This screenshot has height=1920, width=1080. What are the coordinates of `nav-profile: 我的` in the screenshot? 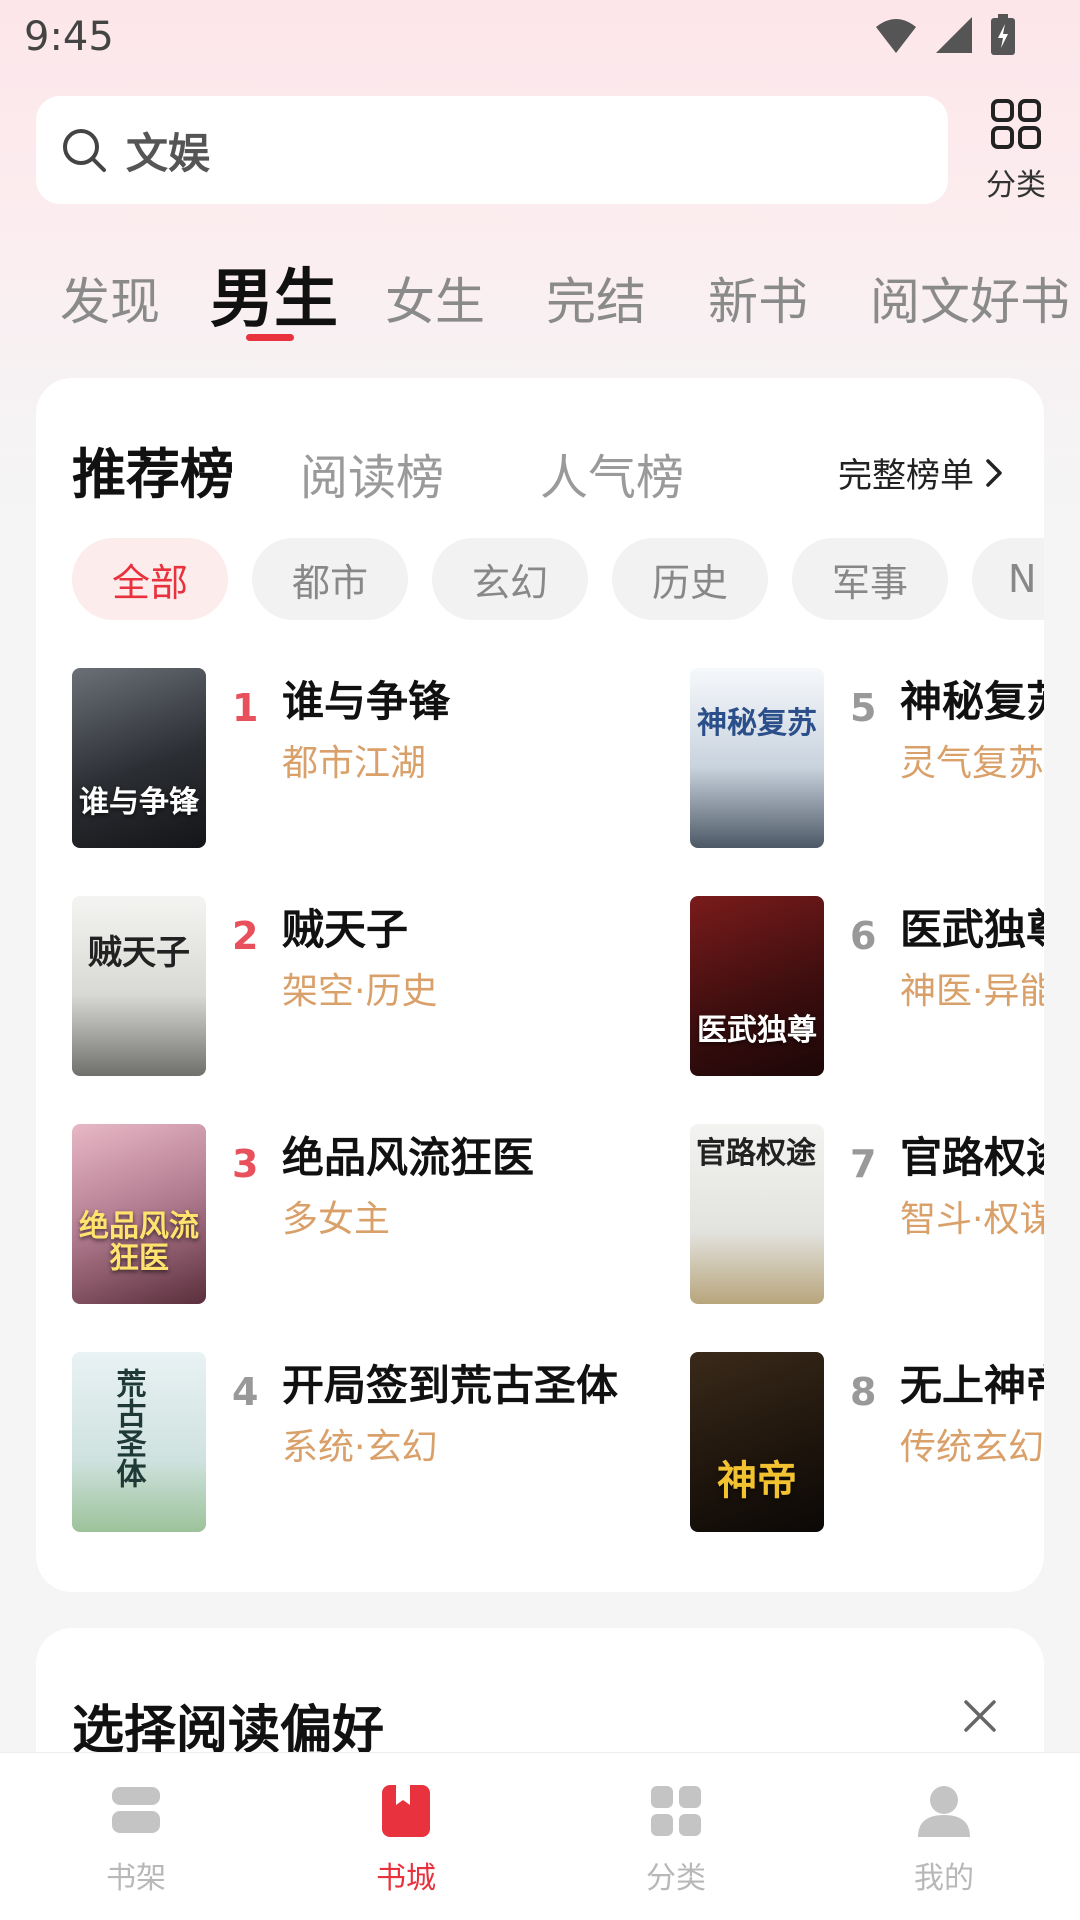 It's located at (944, 1839).